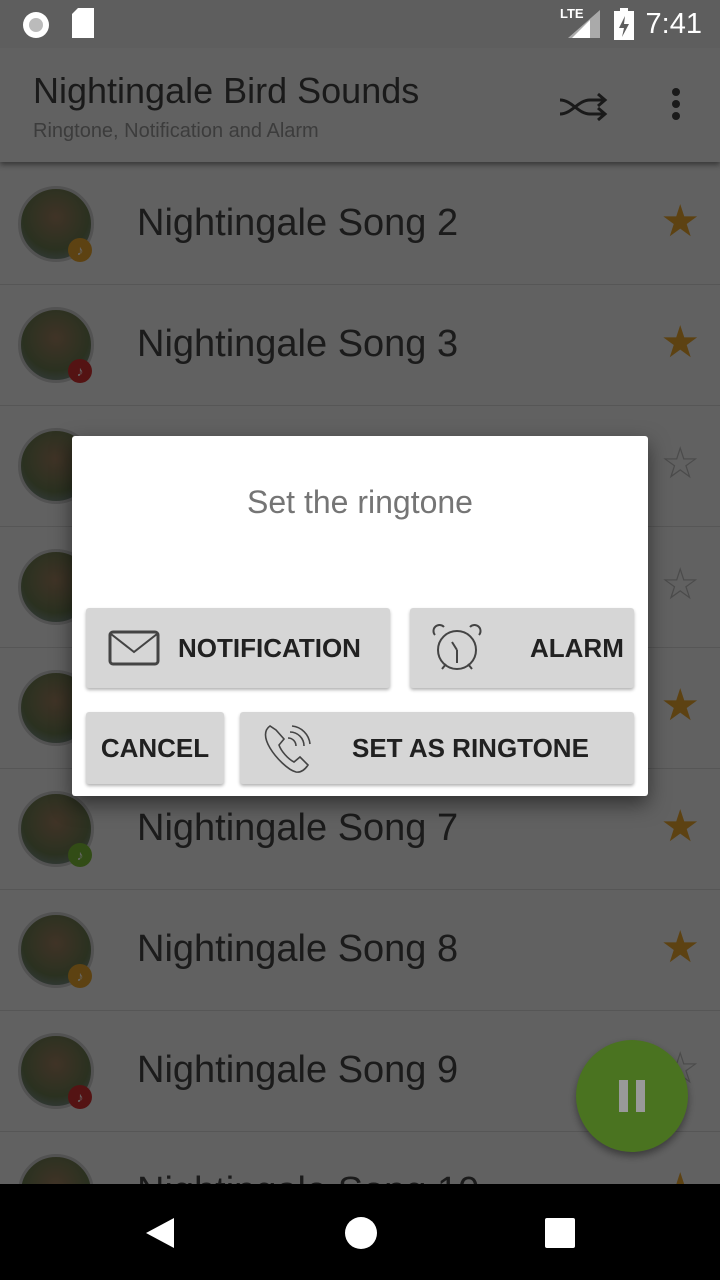 This screenshot has width=720, height=1280. I want to click on set-as-ringtone-label: SET AS RINGTONE, so click(470, 747).